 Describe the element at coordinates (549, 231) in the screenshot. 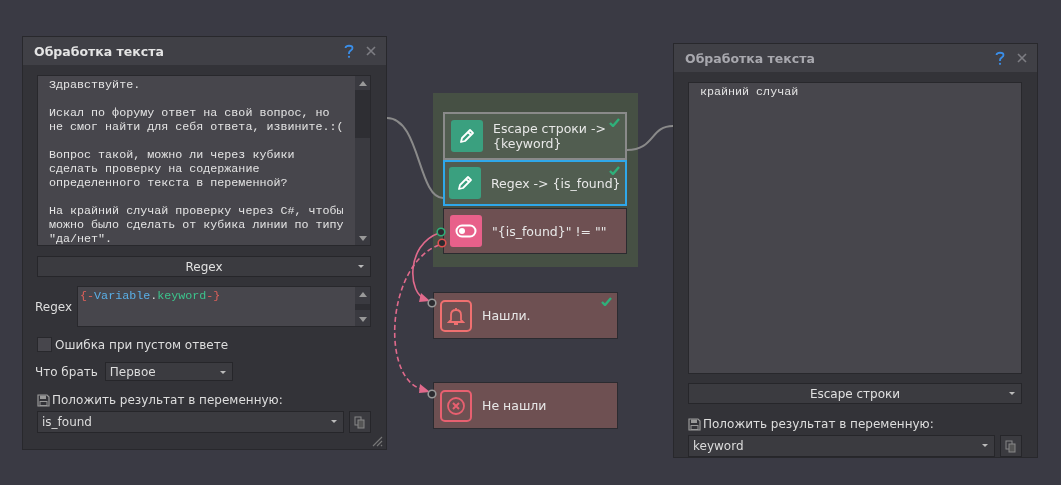

I see `node-label: "{is_found}" != ""` at that location.